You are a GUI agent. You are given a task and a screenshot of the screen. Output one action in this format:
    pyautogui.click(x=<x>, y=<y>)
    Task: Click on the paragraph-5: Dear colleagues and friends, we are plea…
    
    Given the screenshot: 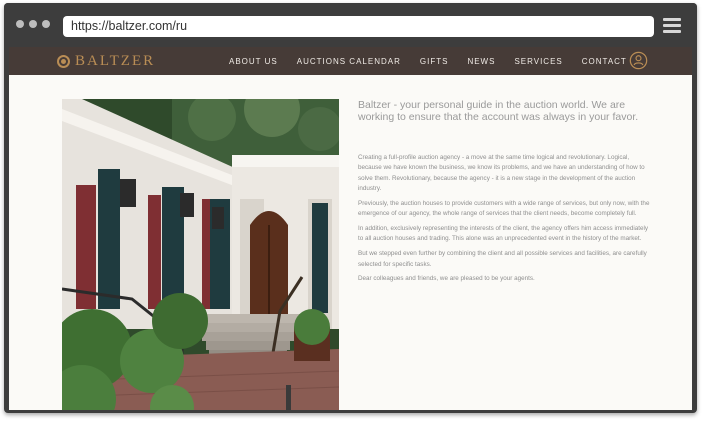 What is the action you would take?
    pyautogui.click(x=446, y=279)
    